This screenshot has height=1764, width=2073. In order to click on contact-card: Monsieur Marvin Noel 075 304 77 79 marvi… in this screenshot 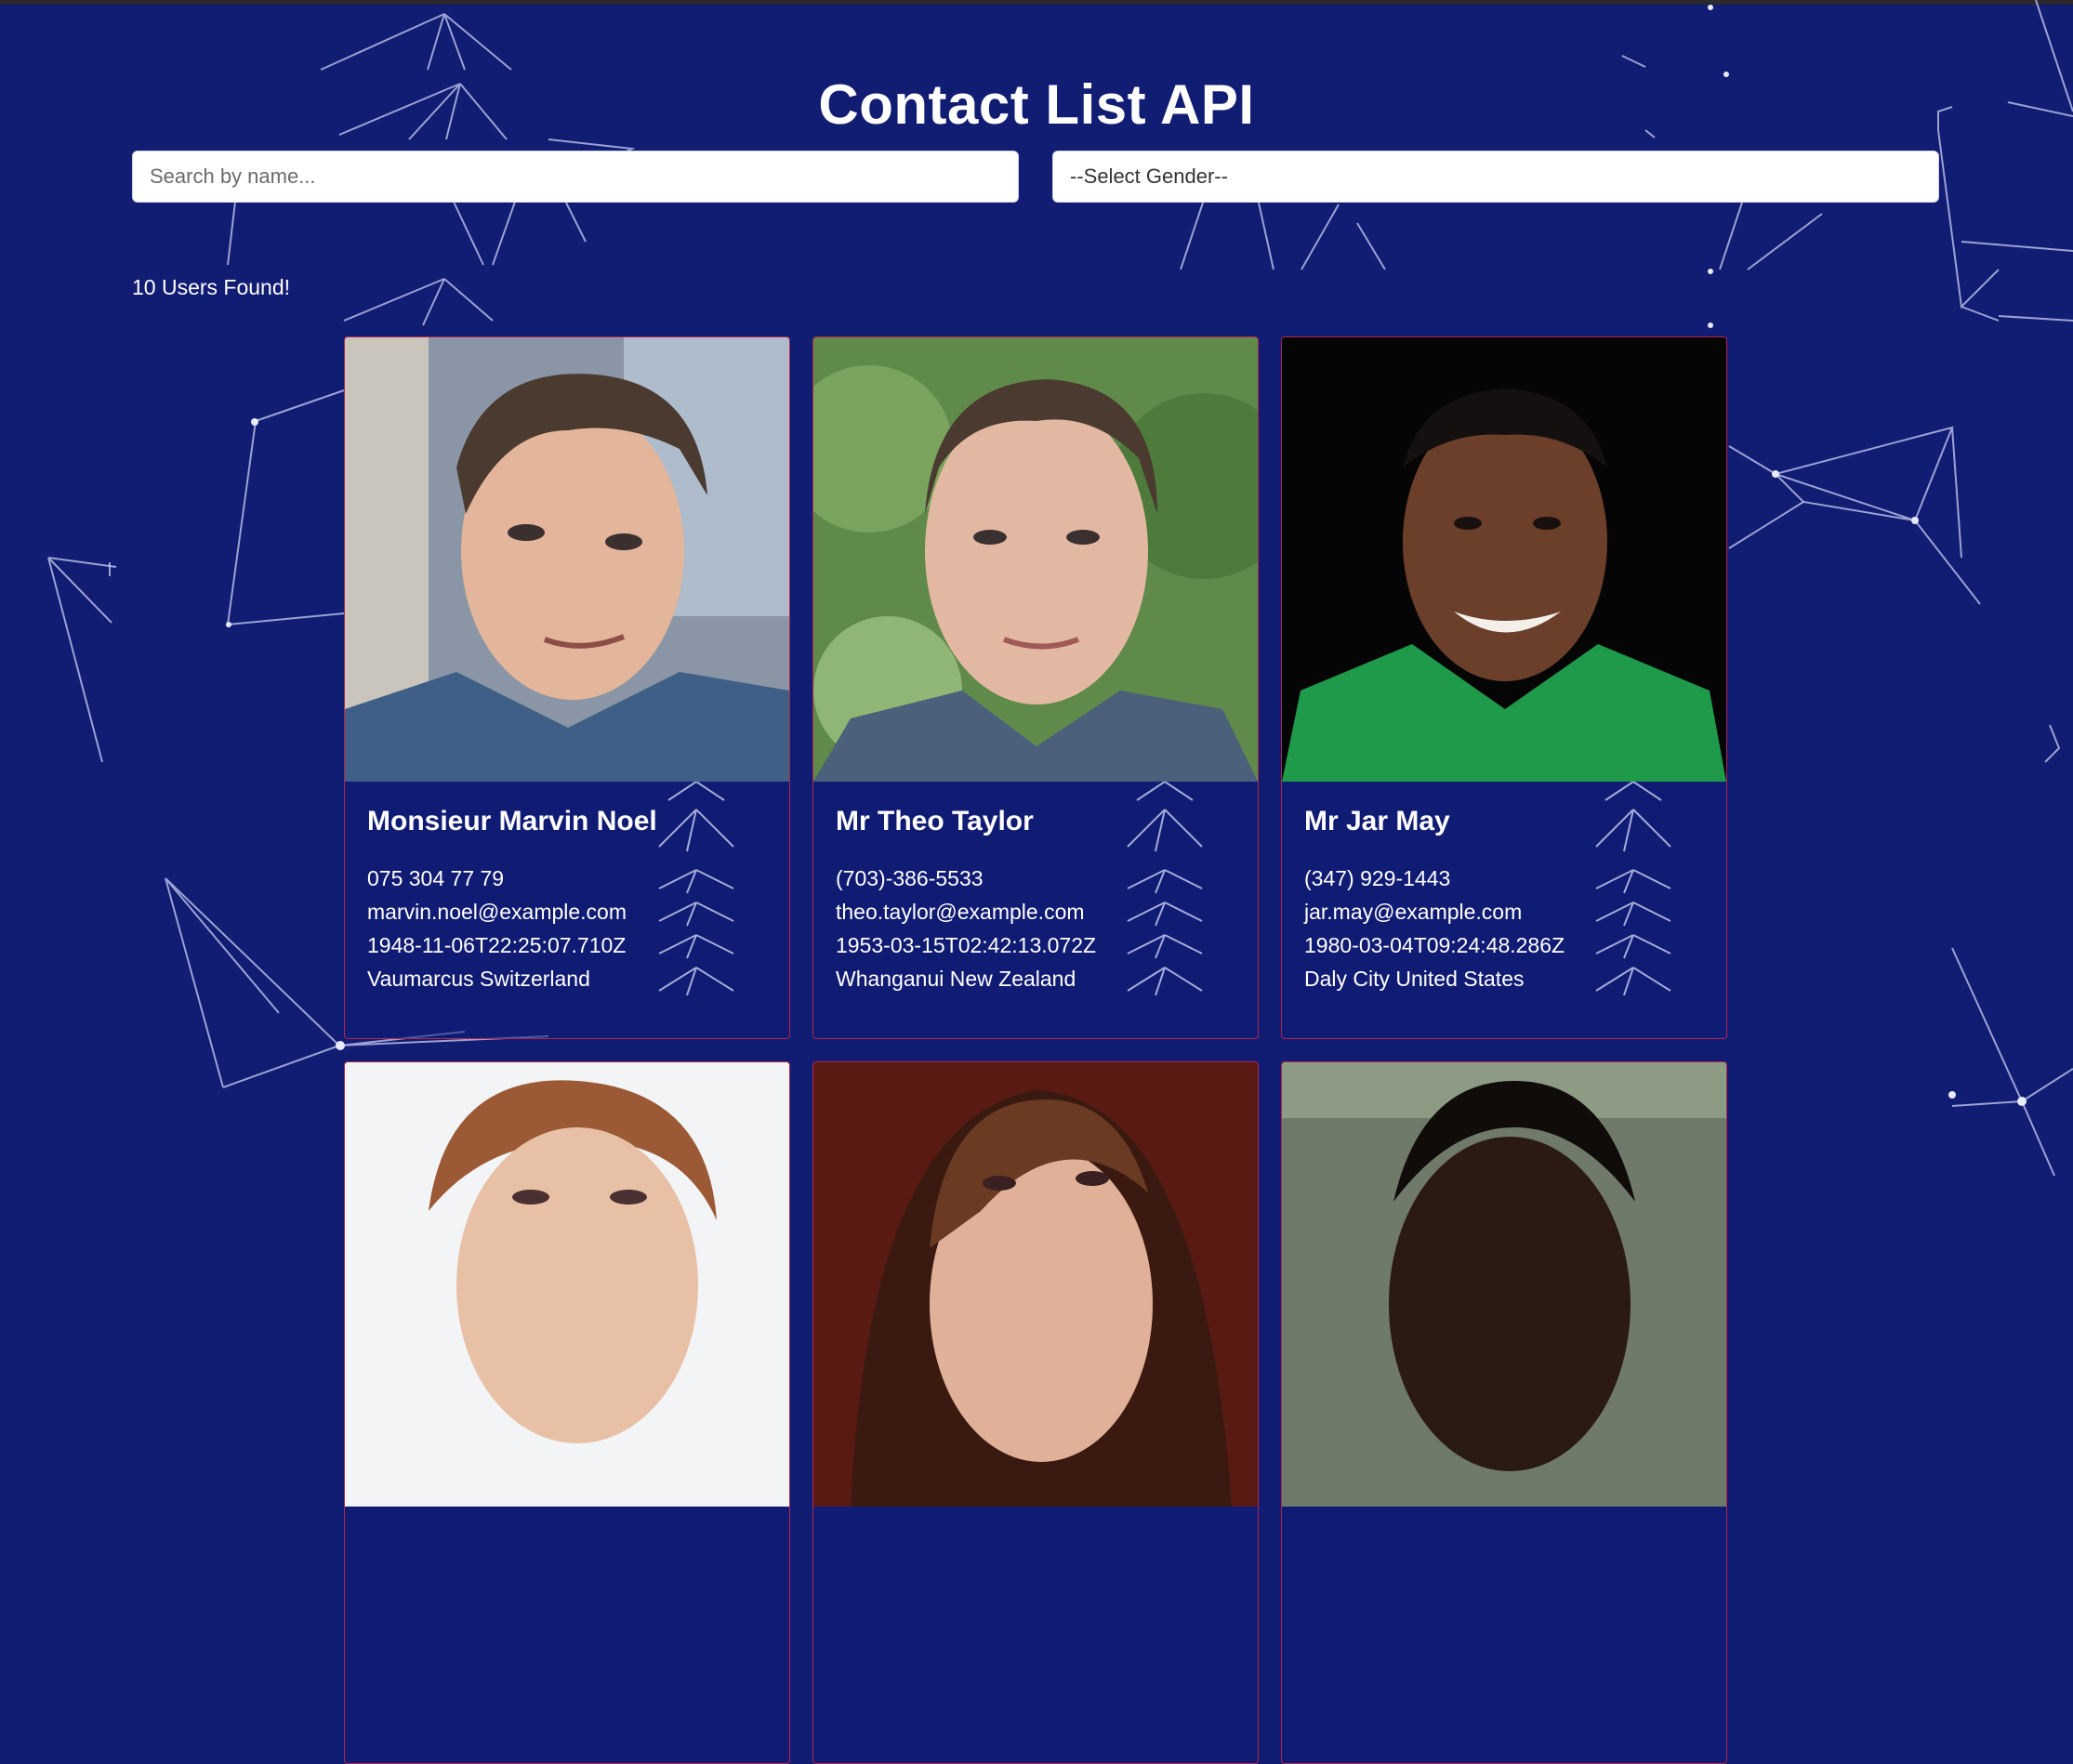, I will do `click(567, 687)`.